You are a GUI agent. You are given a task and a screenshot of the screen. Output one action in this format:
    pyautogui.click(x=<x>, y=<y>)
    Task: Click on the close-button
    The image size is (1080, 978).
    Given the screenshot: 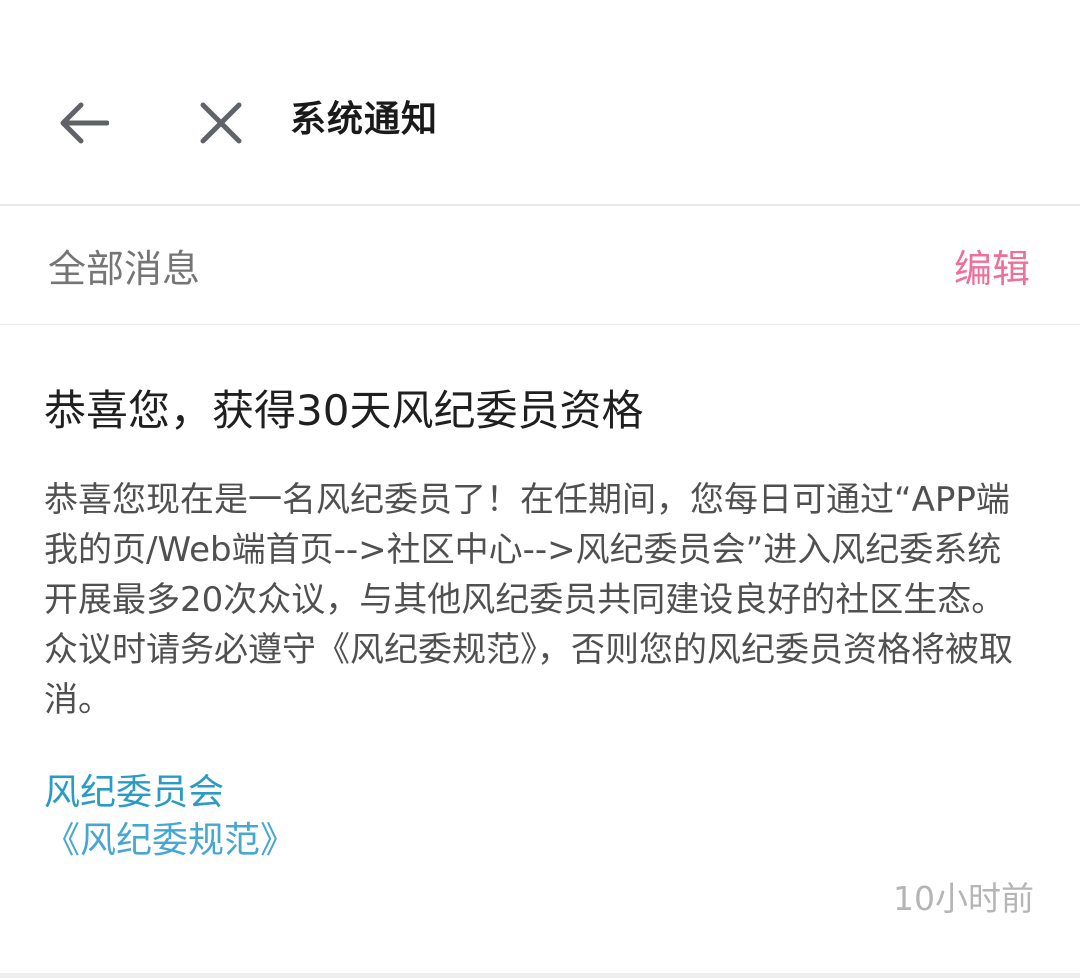 What is the action you would take?
    pyautogui.click(x=221, y=123)
    